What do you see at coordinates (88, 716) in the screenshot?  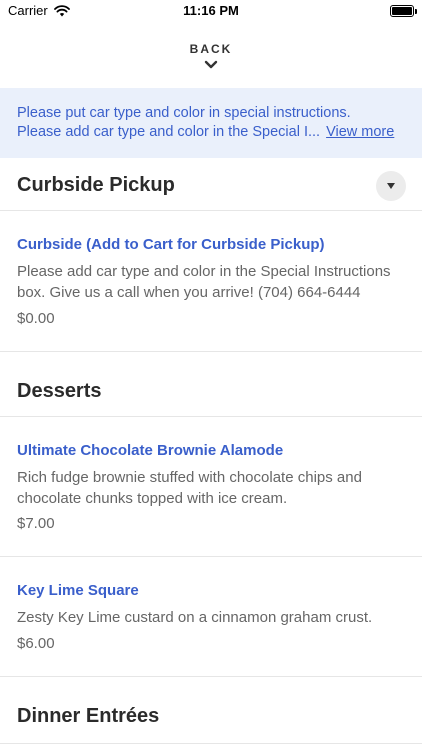 I see `section-title: Dinner Entrées` at bounding box center [88, 716].